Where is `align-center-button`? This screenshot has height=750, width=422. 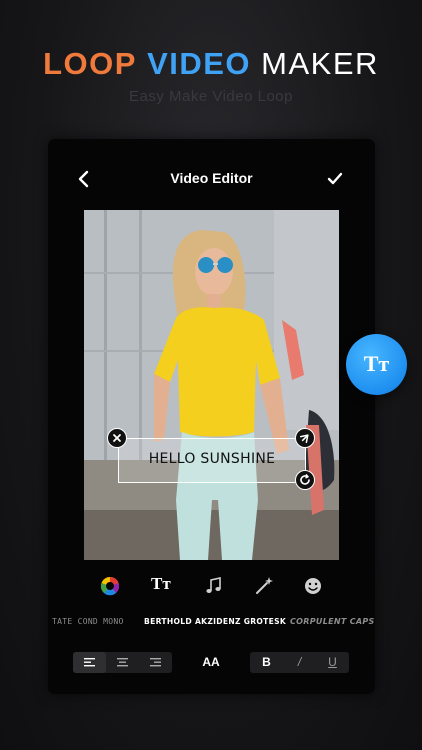
align-center-button is located at coordinates (122, 662).